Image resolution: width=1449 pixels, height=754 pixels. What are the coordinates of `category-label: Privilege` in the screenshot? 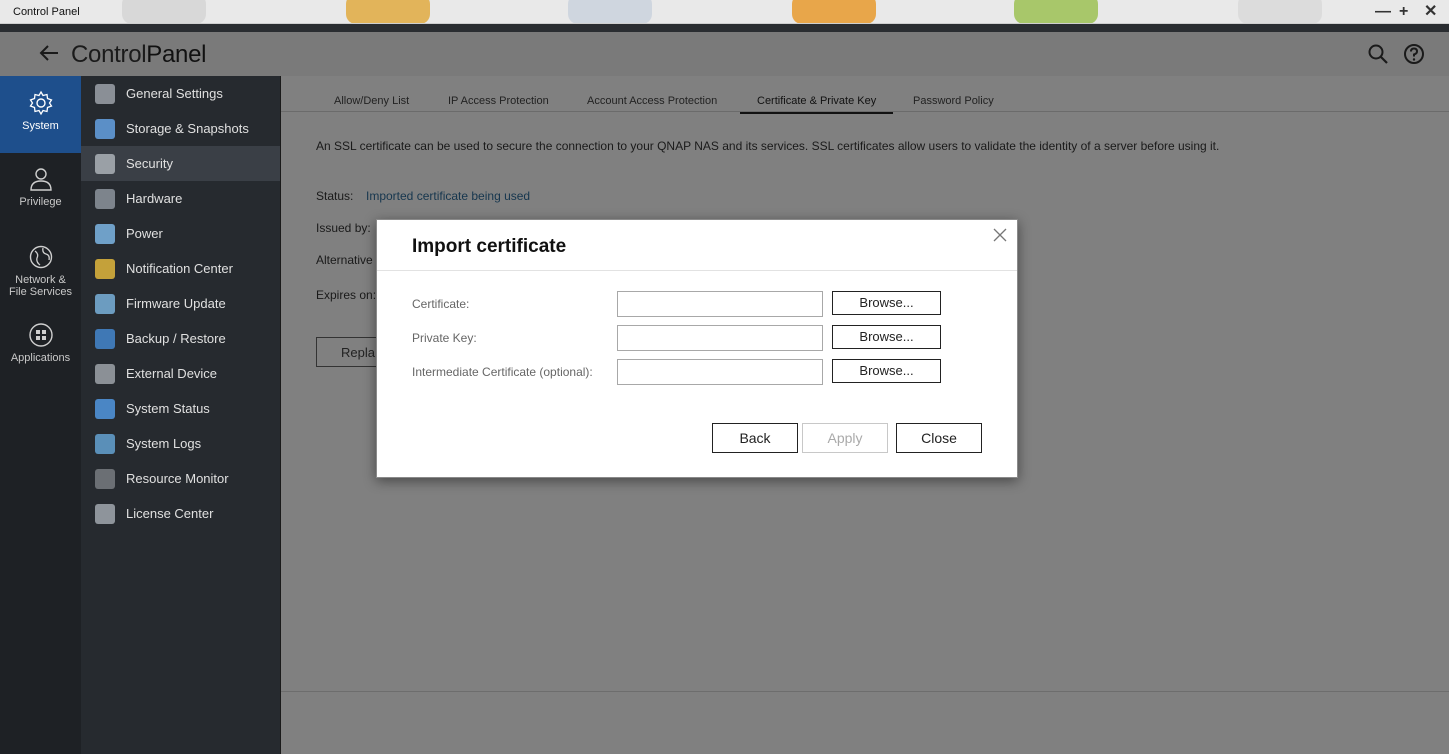 It's located at (40, 202).